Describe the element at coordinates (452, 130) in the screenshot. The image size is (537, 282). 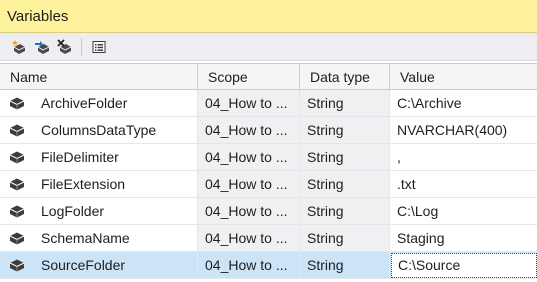
I see `variable-value: NVARCHAR(400)` at that location.